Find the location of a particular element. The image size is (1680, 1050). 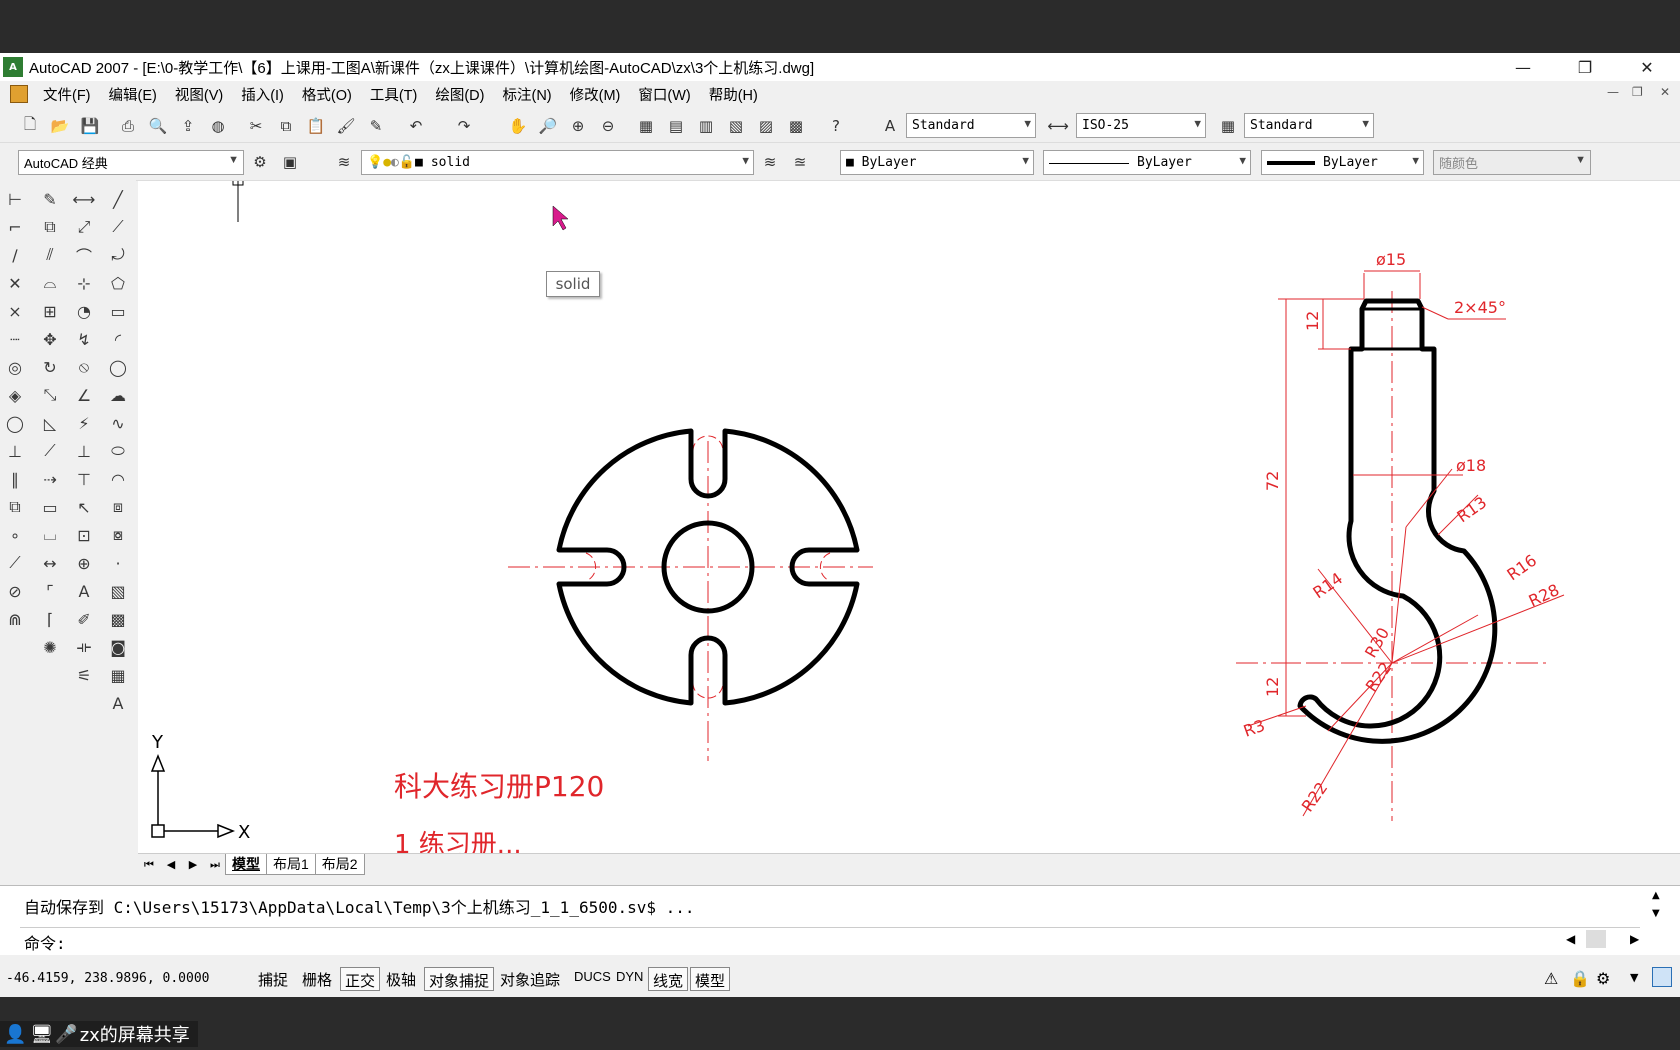

polar-toggle: 极轴 is located at coordinates (401, 979).